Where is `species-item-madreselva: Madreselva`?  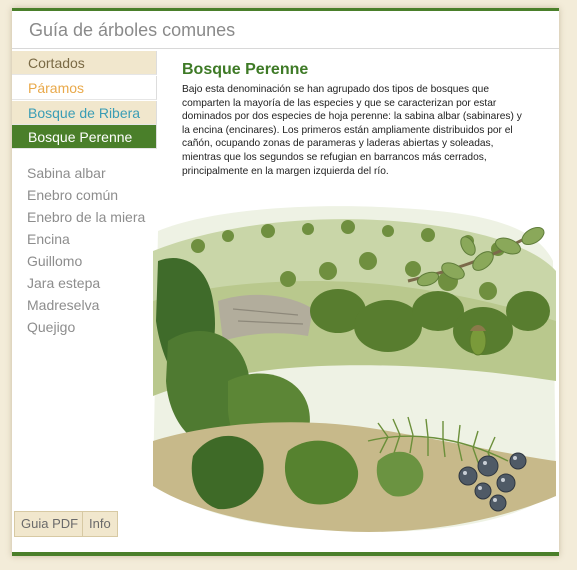
species-item-madreselva: Madreselva is located at coordinates (63, 305).